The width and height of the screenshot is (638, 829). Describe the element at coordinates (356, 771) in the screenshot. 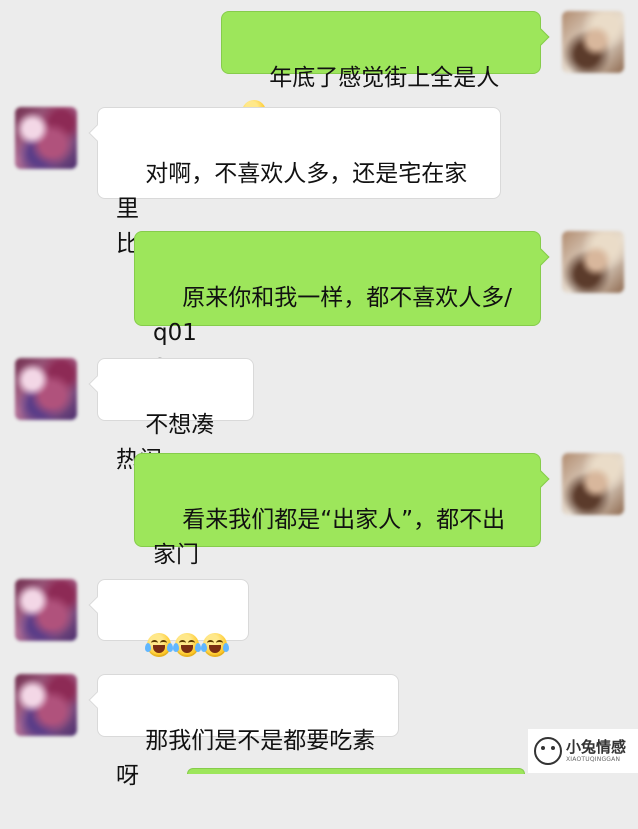

I see `message-bubble-outgoing-partial` at that location.